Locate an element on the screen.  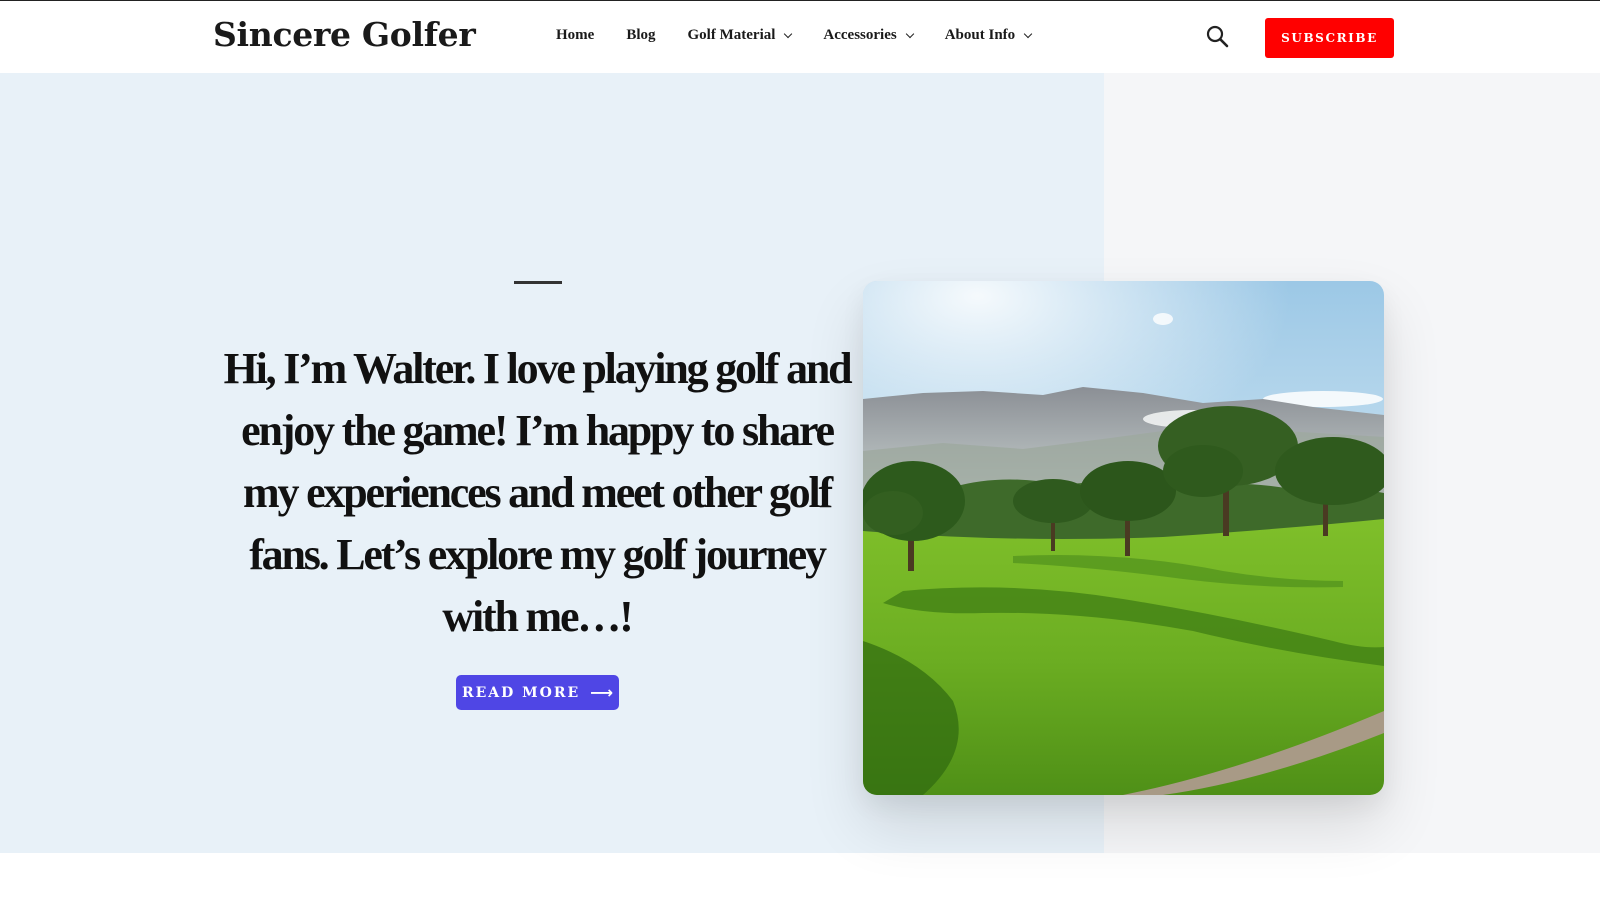
nav-item-blog: Blog is located at coordinates (640, 35).